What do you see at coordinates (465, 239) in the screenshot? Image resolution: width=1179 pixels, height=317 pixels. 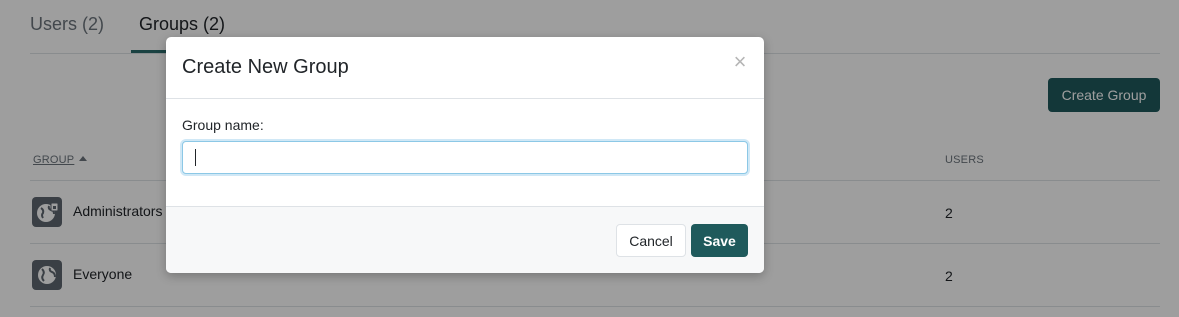 I see `dialog-footer: Cancel Save` at bounding box center [465, 239].